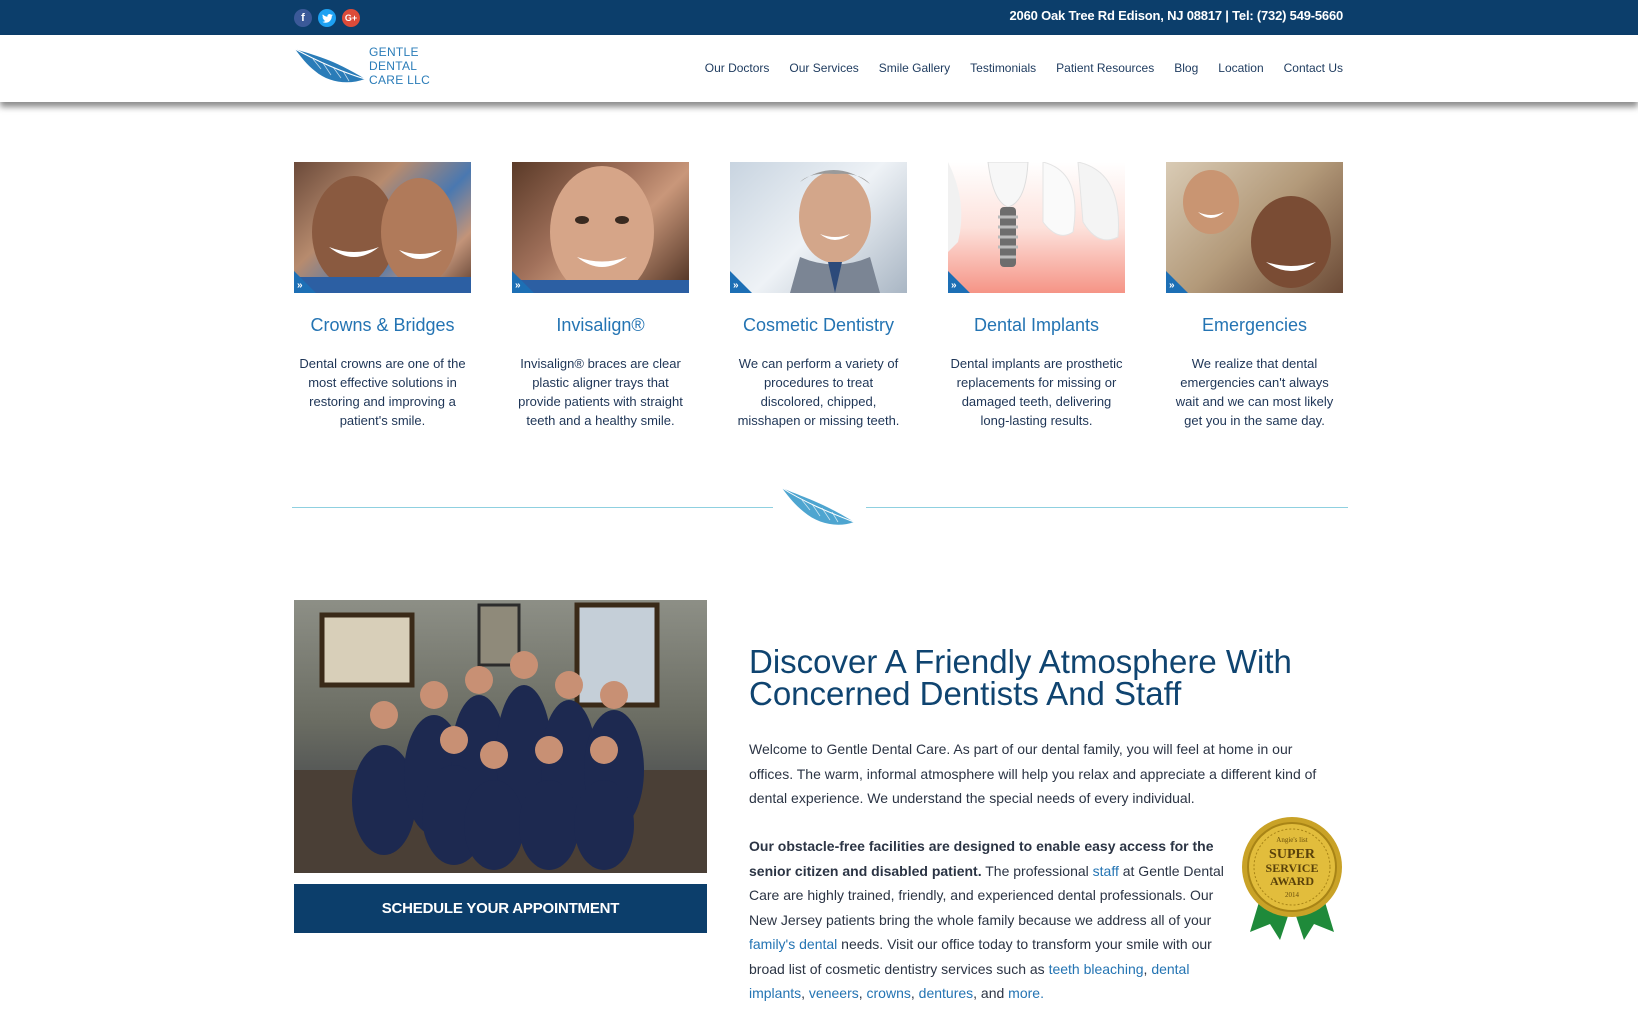 The height and width of the screenshot is (1024, 1638). What do you see at coordinates (1003, 68) in the screenshot?
I see `nav-testimonials: Testimonials` at bounding box center [1003, 68].